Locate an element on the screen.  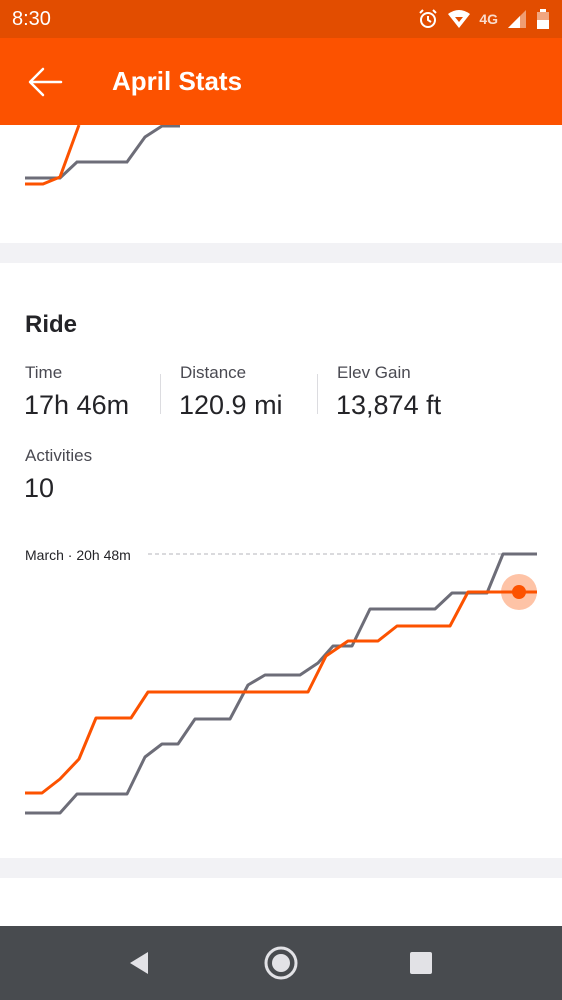
back-button is located at coordinates (45, 81).